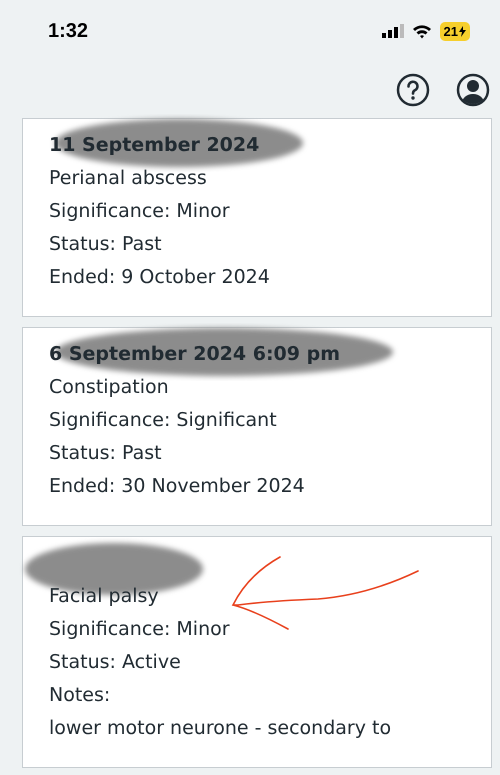 The image size is (500, 775). What do you see at coordinates (177, 486) in the screenshot?
I see `record-detail: Ended: 30 November 2024` at bounding box center [177, 486].